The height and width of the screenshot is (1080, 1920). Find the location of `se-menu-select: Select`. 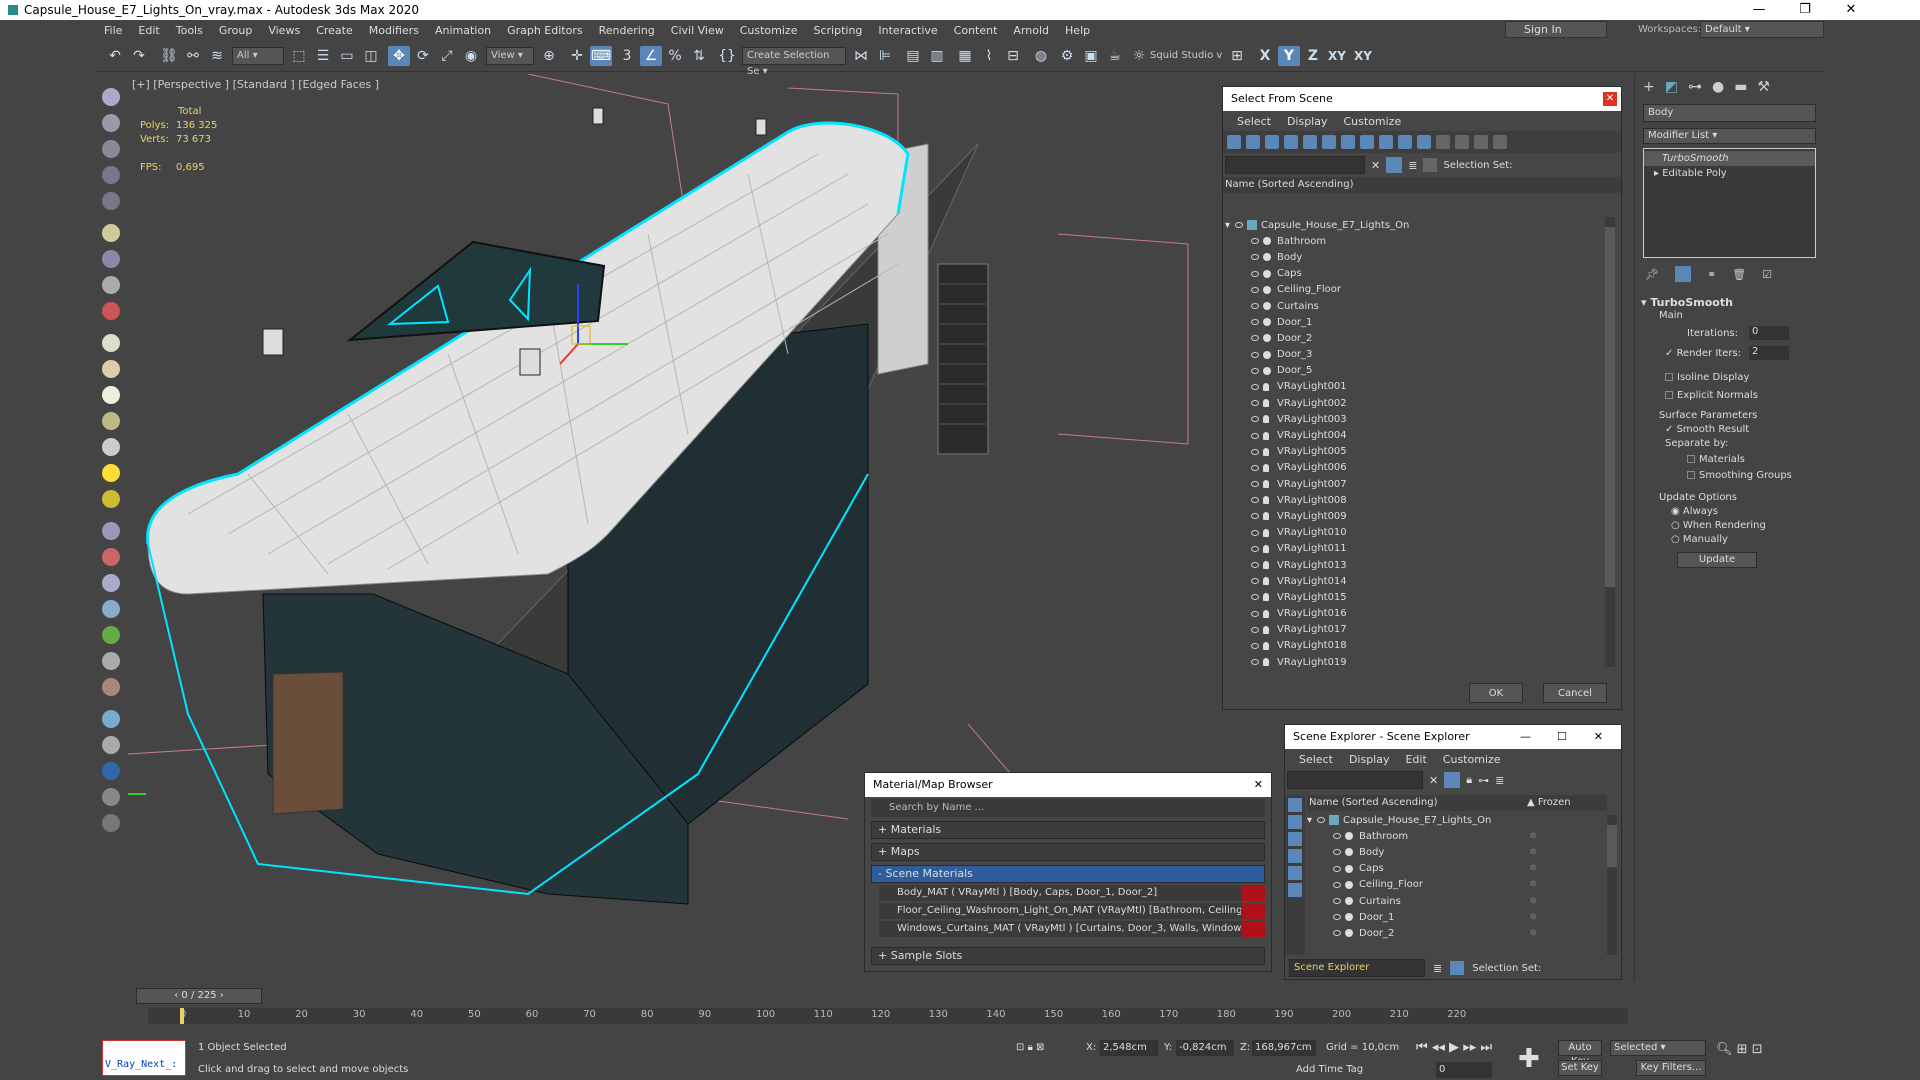

se-menu-select: Select is located at coordinates (1316, 759).